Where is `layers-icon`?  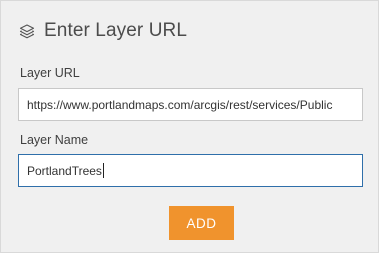
layers-icon is located at coordinates (27, 31).